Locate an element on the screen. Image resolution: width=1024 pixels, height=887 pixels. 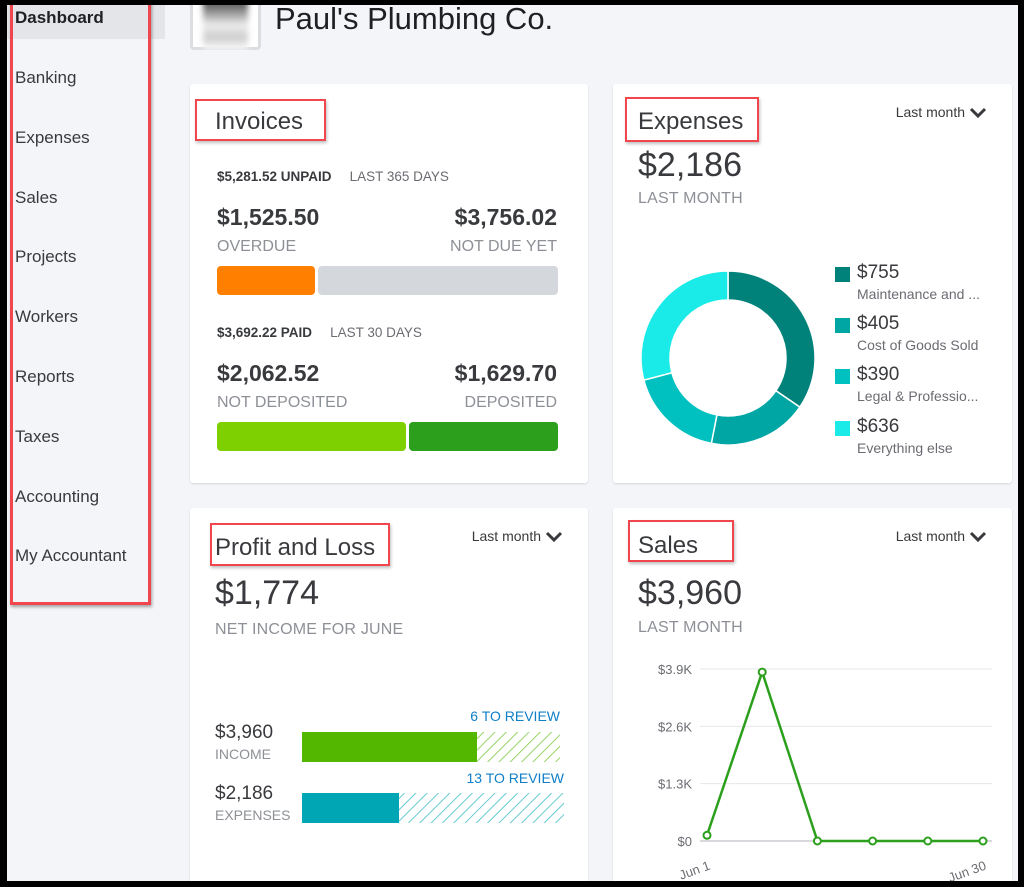
overdue-label: OVERDUE is located at coordinates (257, 246).